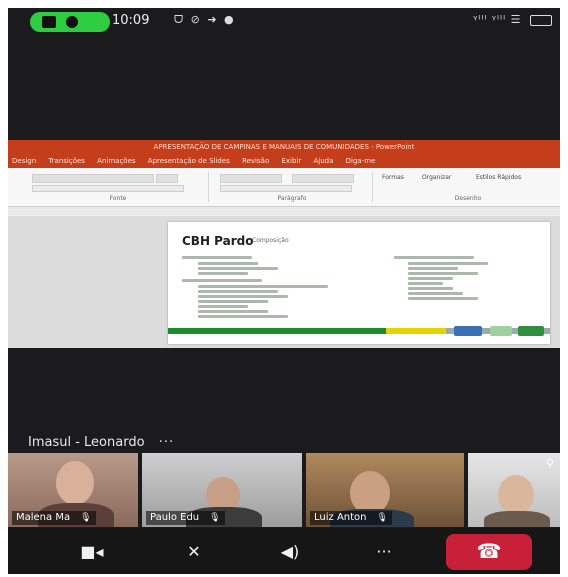  What do you see at coordinates (166, 442) in the screenshot?
I see `more-options-icon: ···` at bounding box center [166, 442].